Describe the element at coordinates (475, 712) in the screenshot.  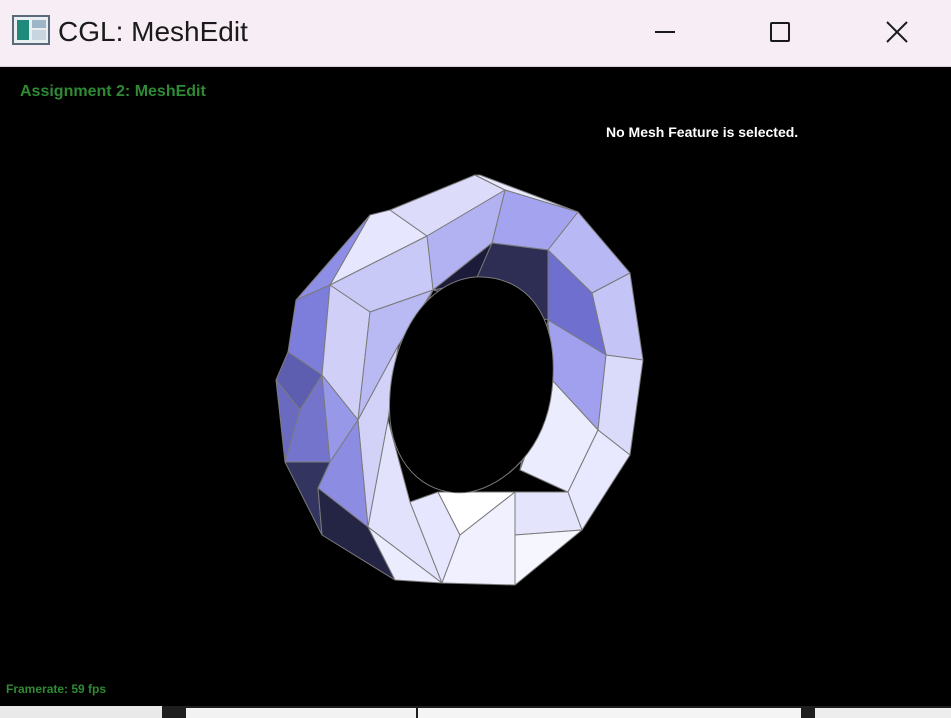
I see `background-window-strip` at that location.